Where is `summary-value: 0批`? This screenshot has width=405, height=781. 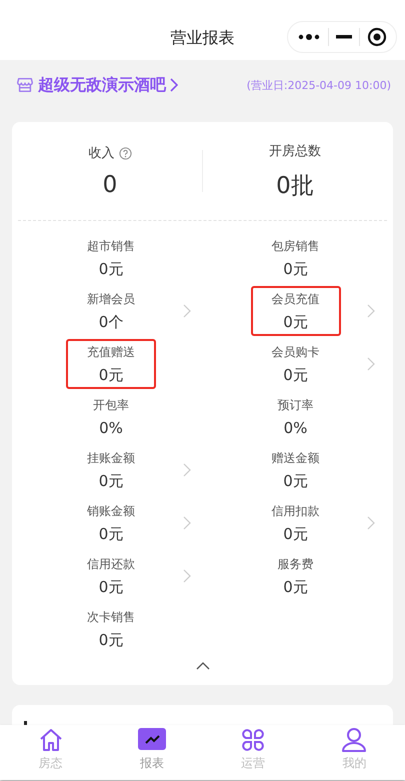
summary-value: 0批 is located at coordinates (295, 186).